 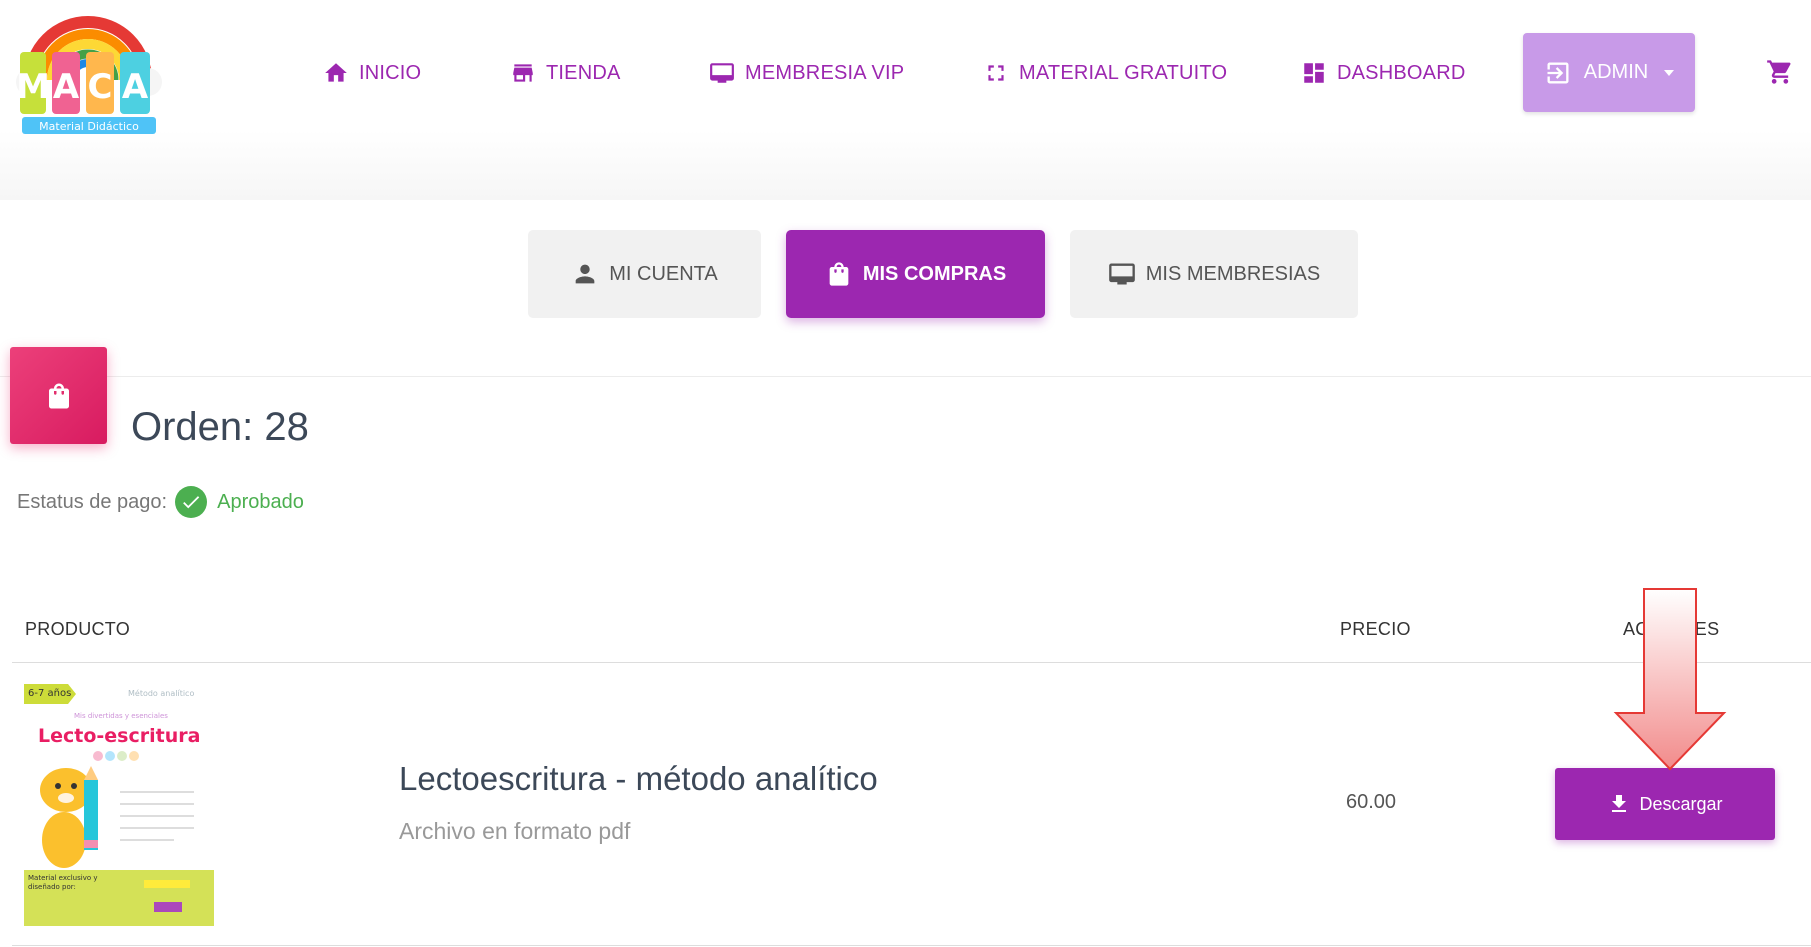 I want to click on tab-mi-cuenta-label: MI CUENTA, so click(x=663, y=273).